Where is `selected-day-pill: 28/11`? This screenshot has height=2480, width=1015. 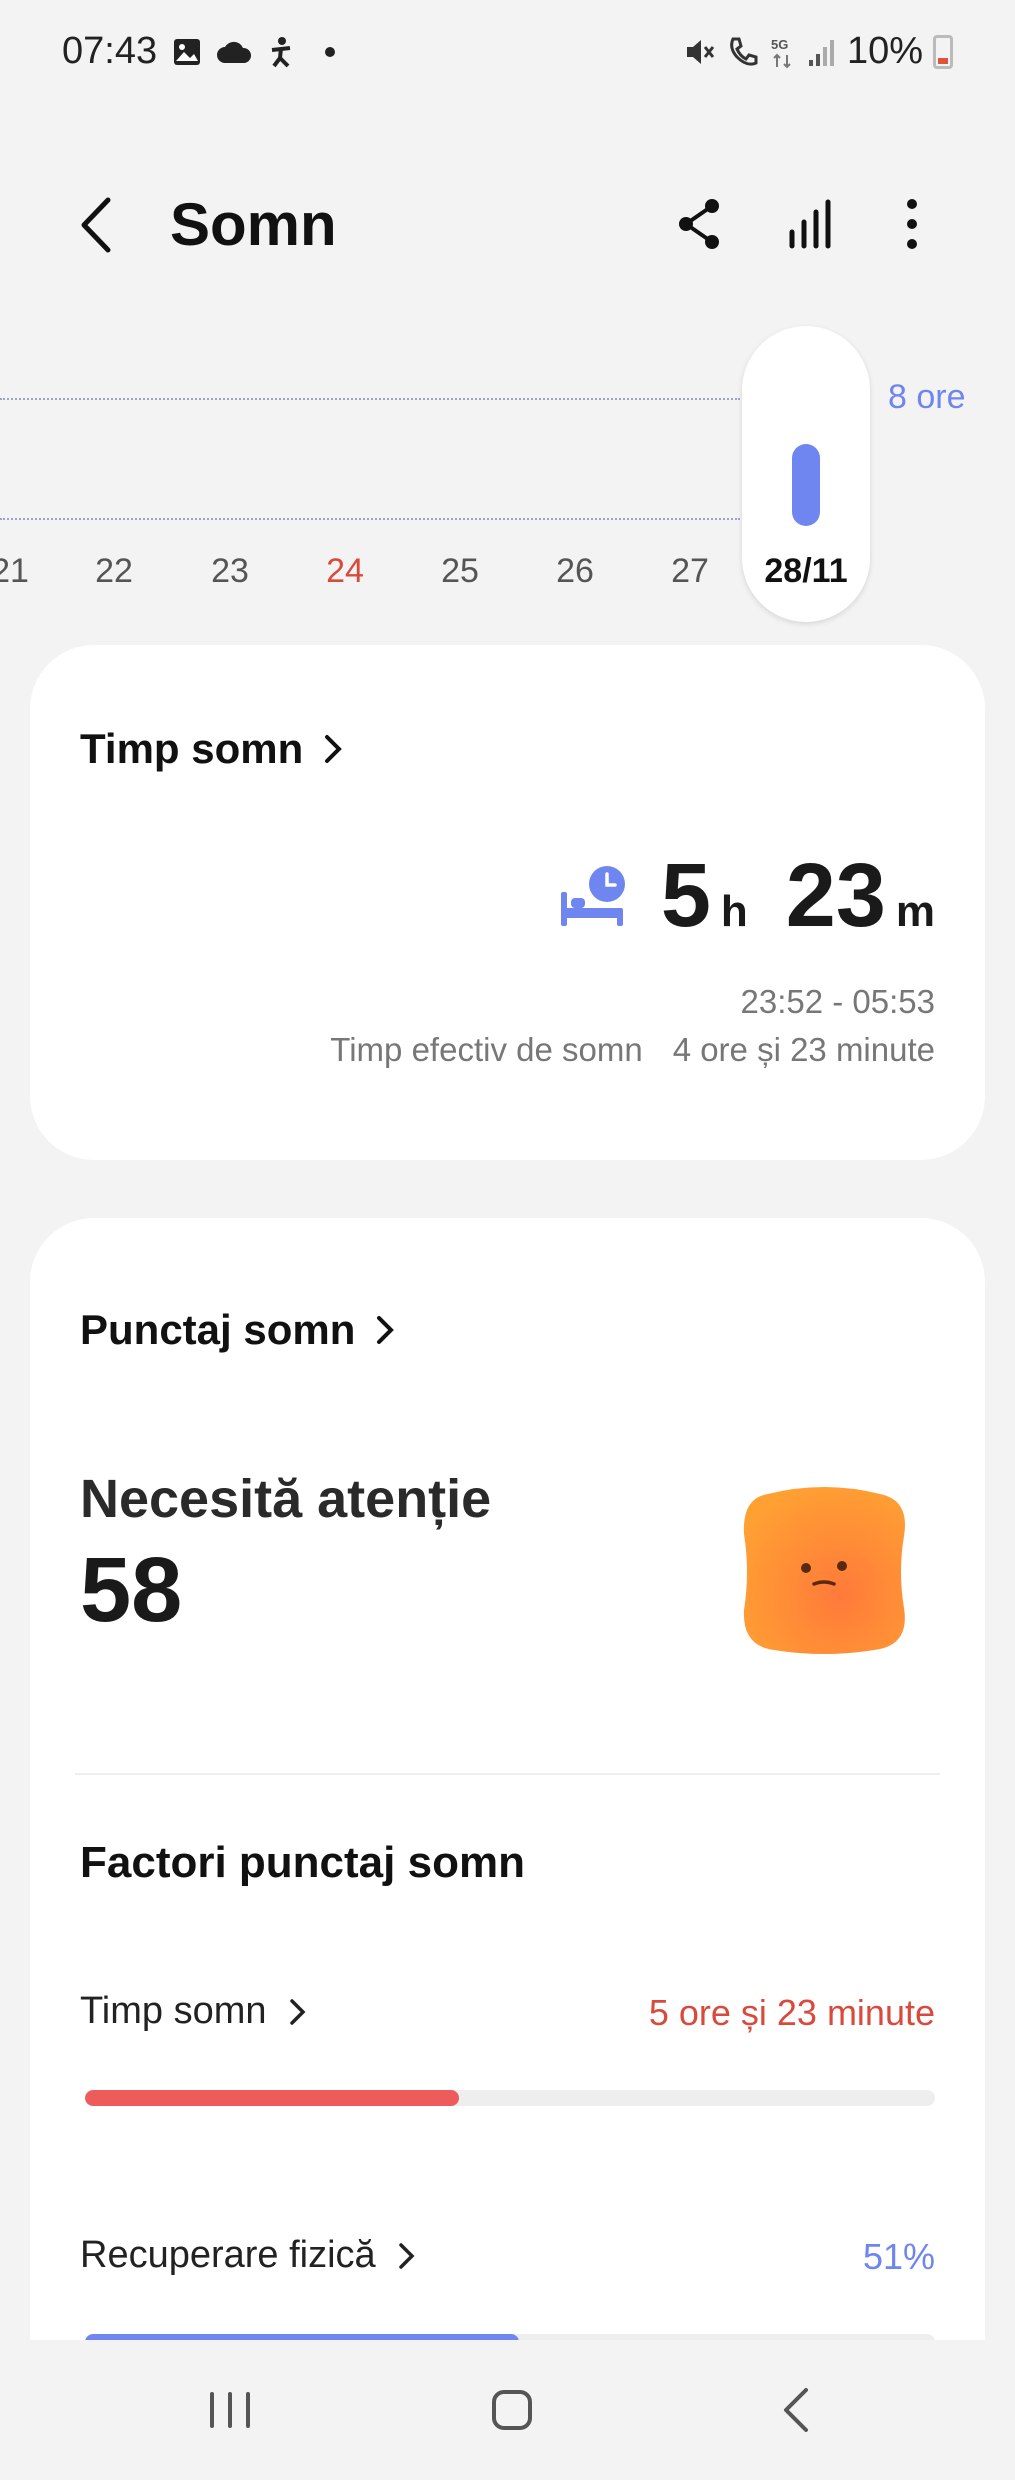
selected-day-pill: 28/11 is located at coordinates (806, 474).